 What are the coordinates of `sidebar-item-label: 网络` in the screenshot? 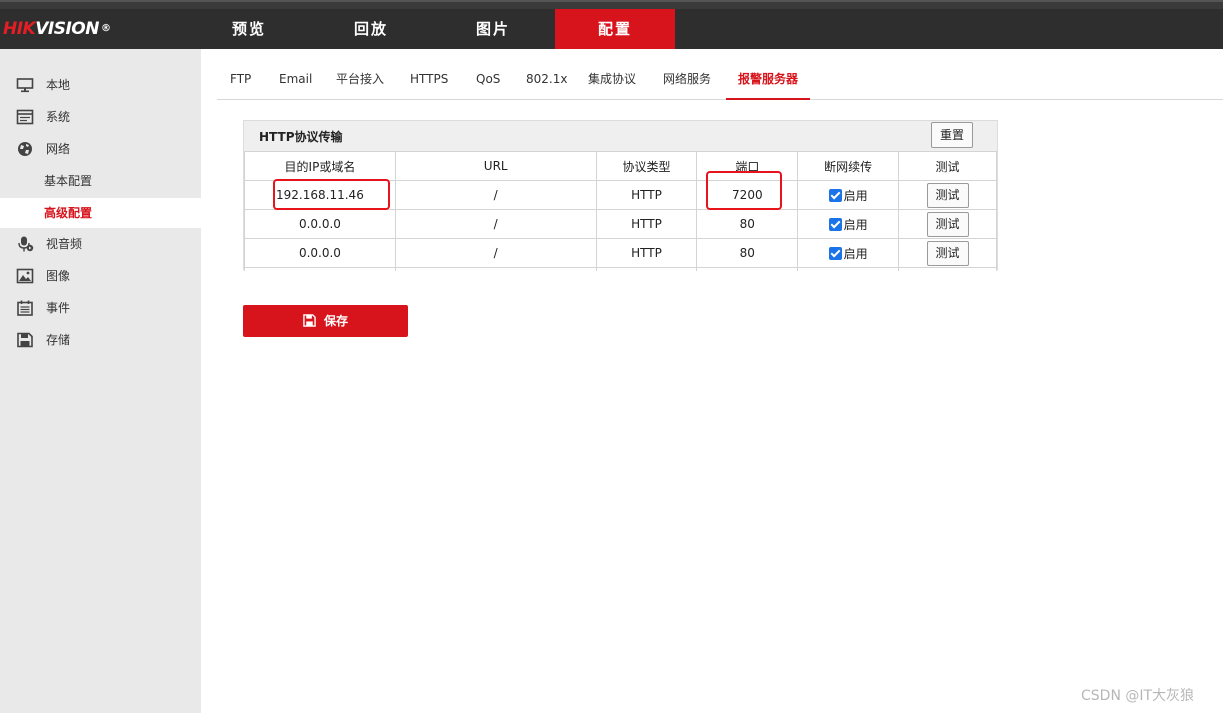 It's located at (58, 149).